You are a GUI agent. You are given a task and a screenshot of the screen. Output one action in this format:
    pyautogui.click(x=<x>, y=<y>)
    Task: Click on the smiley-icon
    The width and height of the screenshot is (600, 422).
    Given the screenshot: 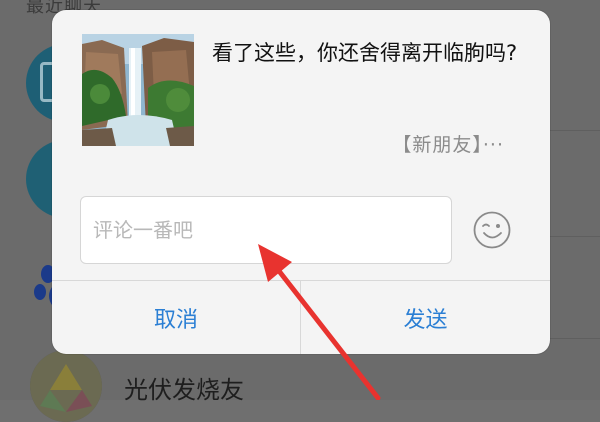 What is the action you would take?
    pyautogui.click(x=492, y=230)
    